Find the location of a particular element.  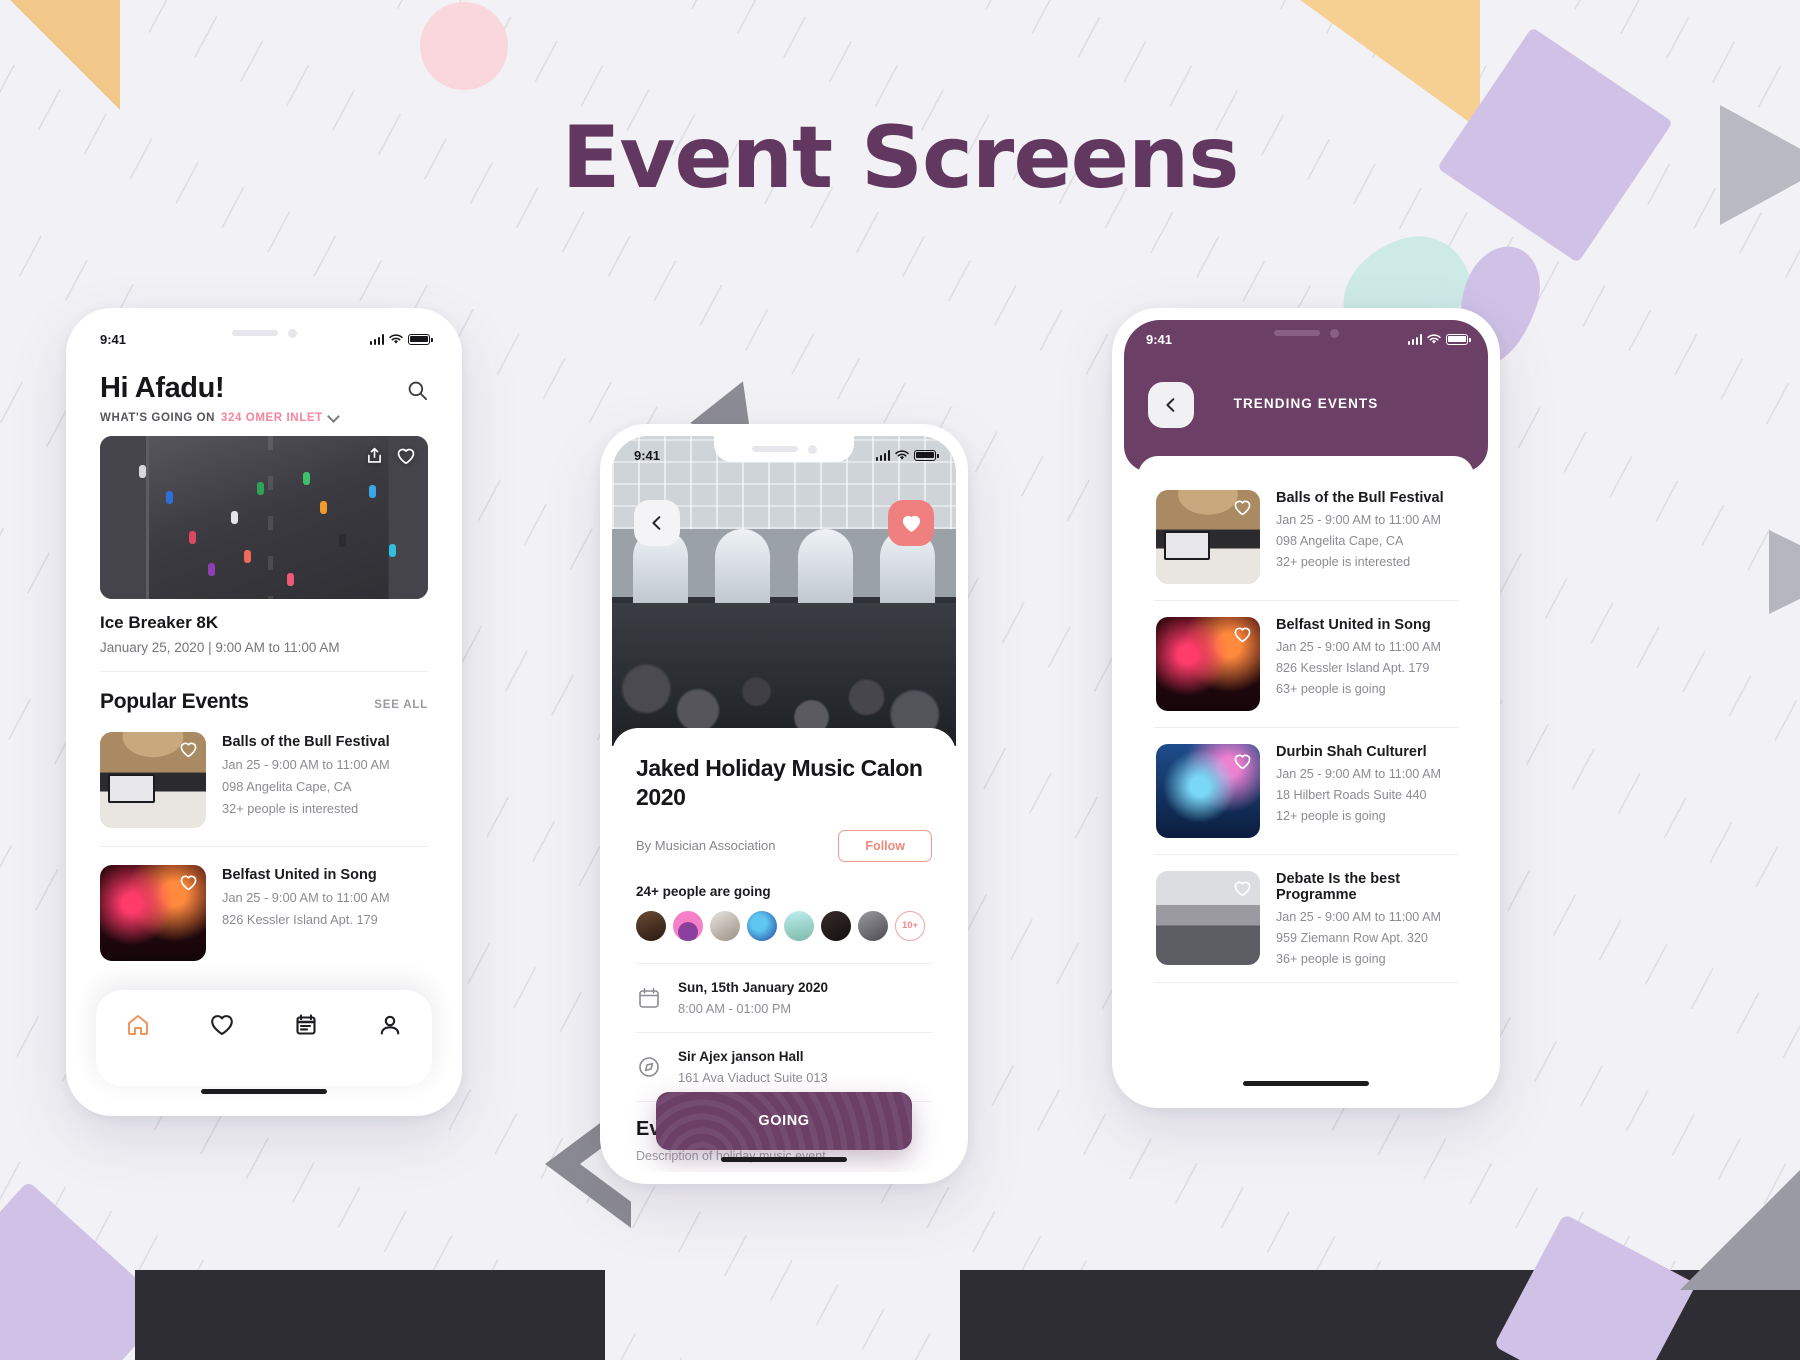

phone-notch is located at coordinates (1306, 333).